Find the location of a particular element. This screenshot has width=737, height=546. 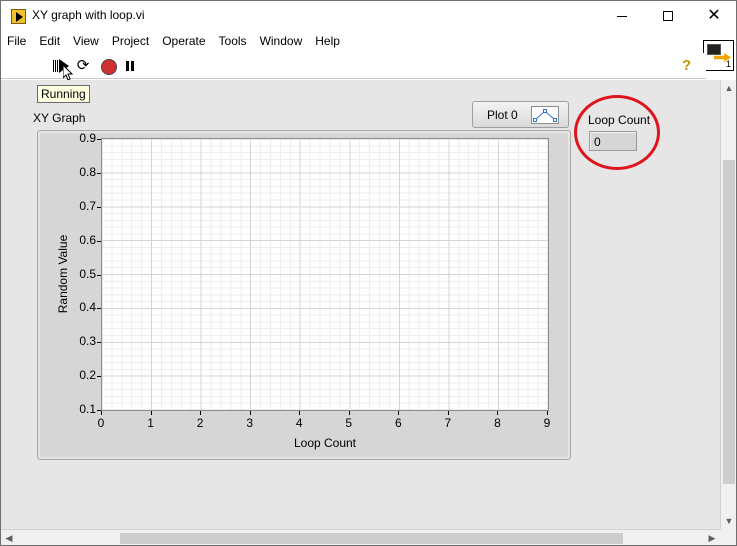

maximize-icon is located at coordinates (668, 16).